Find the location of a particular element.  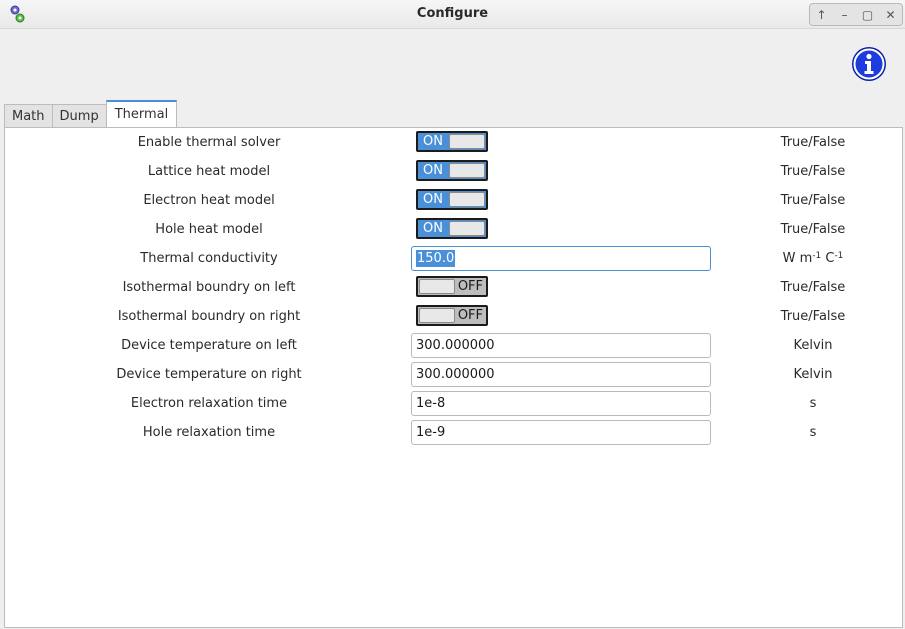

setting-label: Hole relaxation time is located at coordinates (209, 432).